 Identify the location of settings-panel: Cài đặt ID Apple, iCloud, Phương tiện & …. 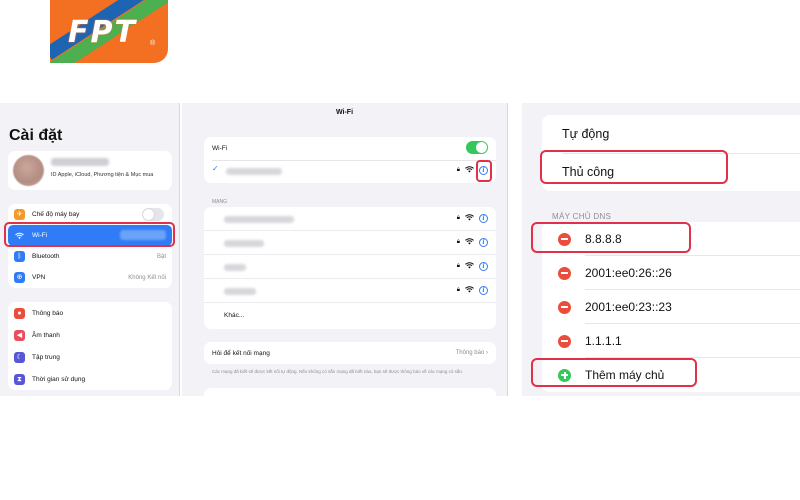
(90, 249).